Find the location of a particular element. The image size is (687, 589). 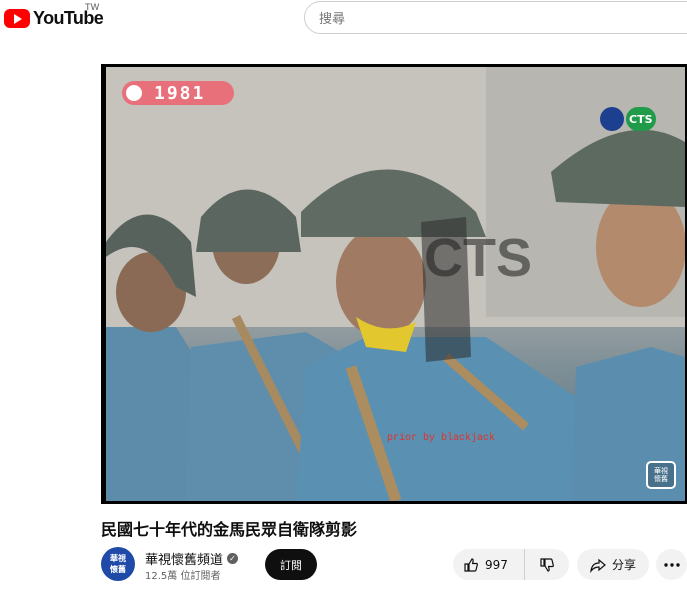

video-caption: prior by blackjack is located at coordinates (441, 438).